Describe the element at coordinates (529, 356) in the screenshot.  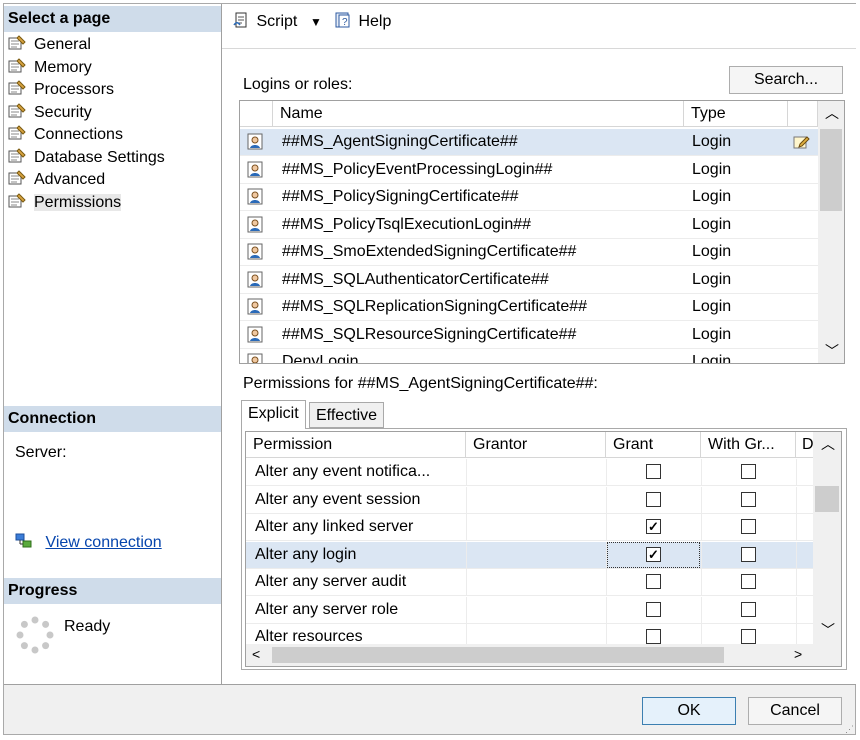
I see `login-row: DenyLogin Login` at that location.